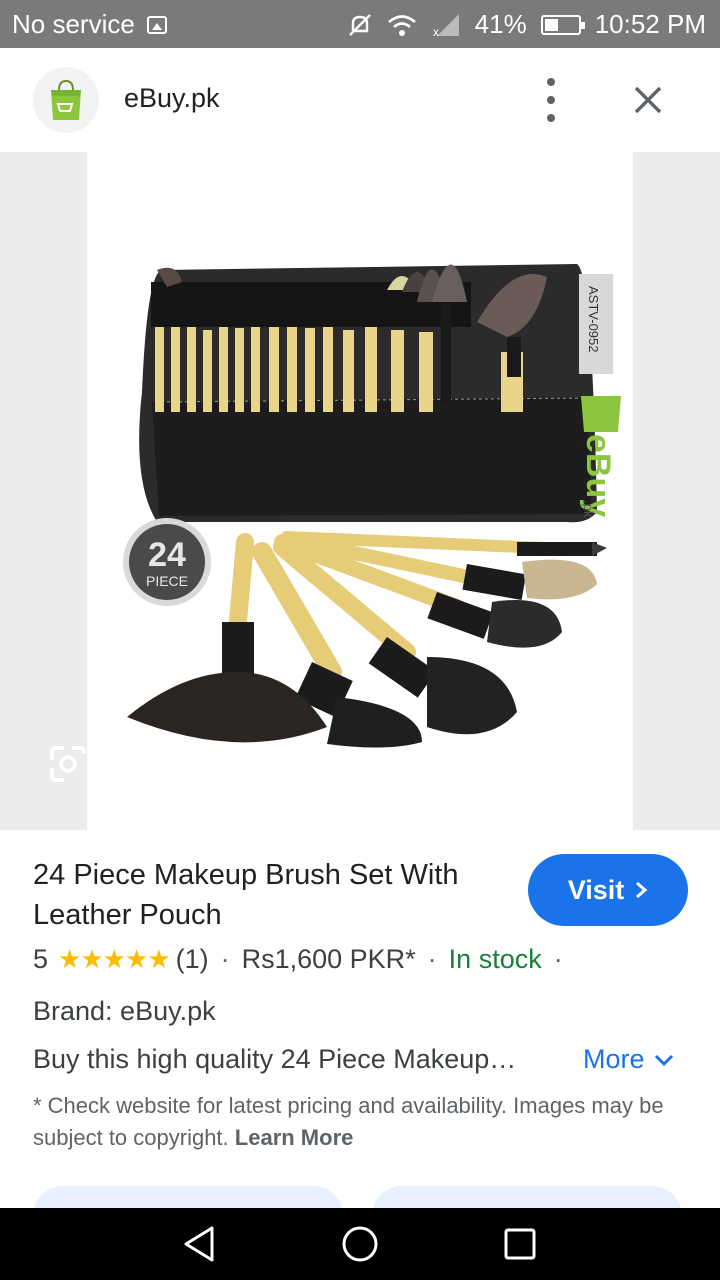 This screenshot has height=1280, width=720. What do you see at coordinates (551, 24) in the screenshot?
I see `battery-level` at bounding box center [551, 24].